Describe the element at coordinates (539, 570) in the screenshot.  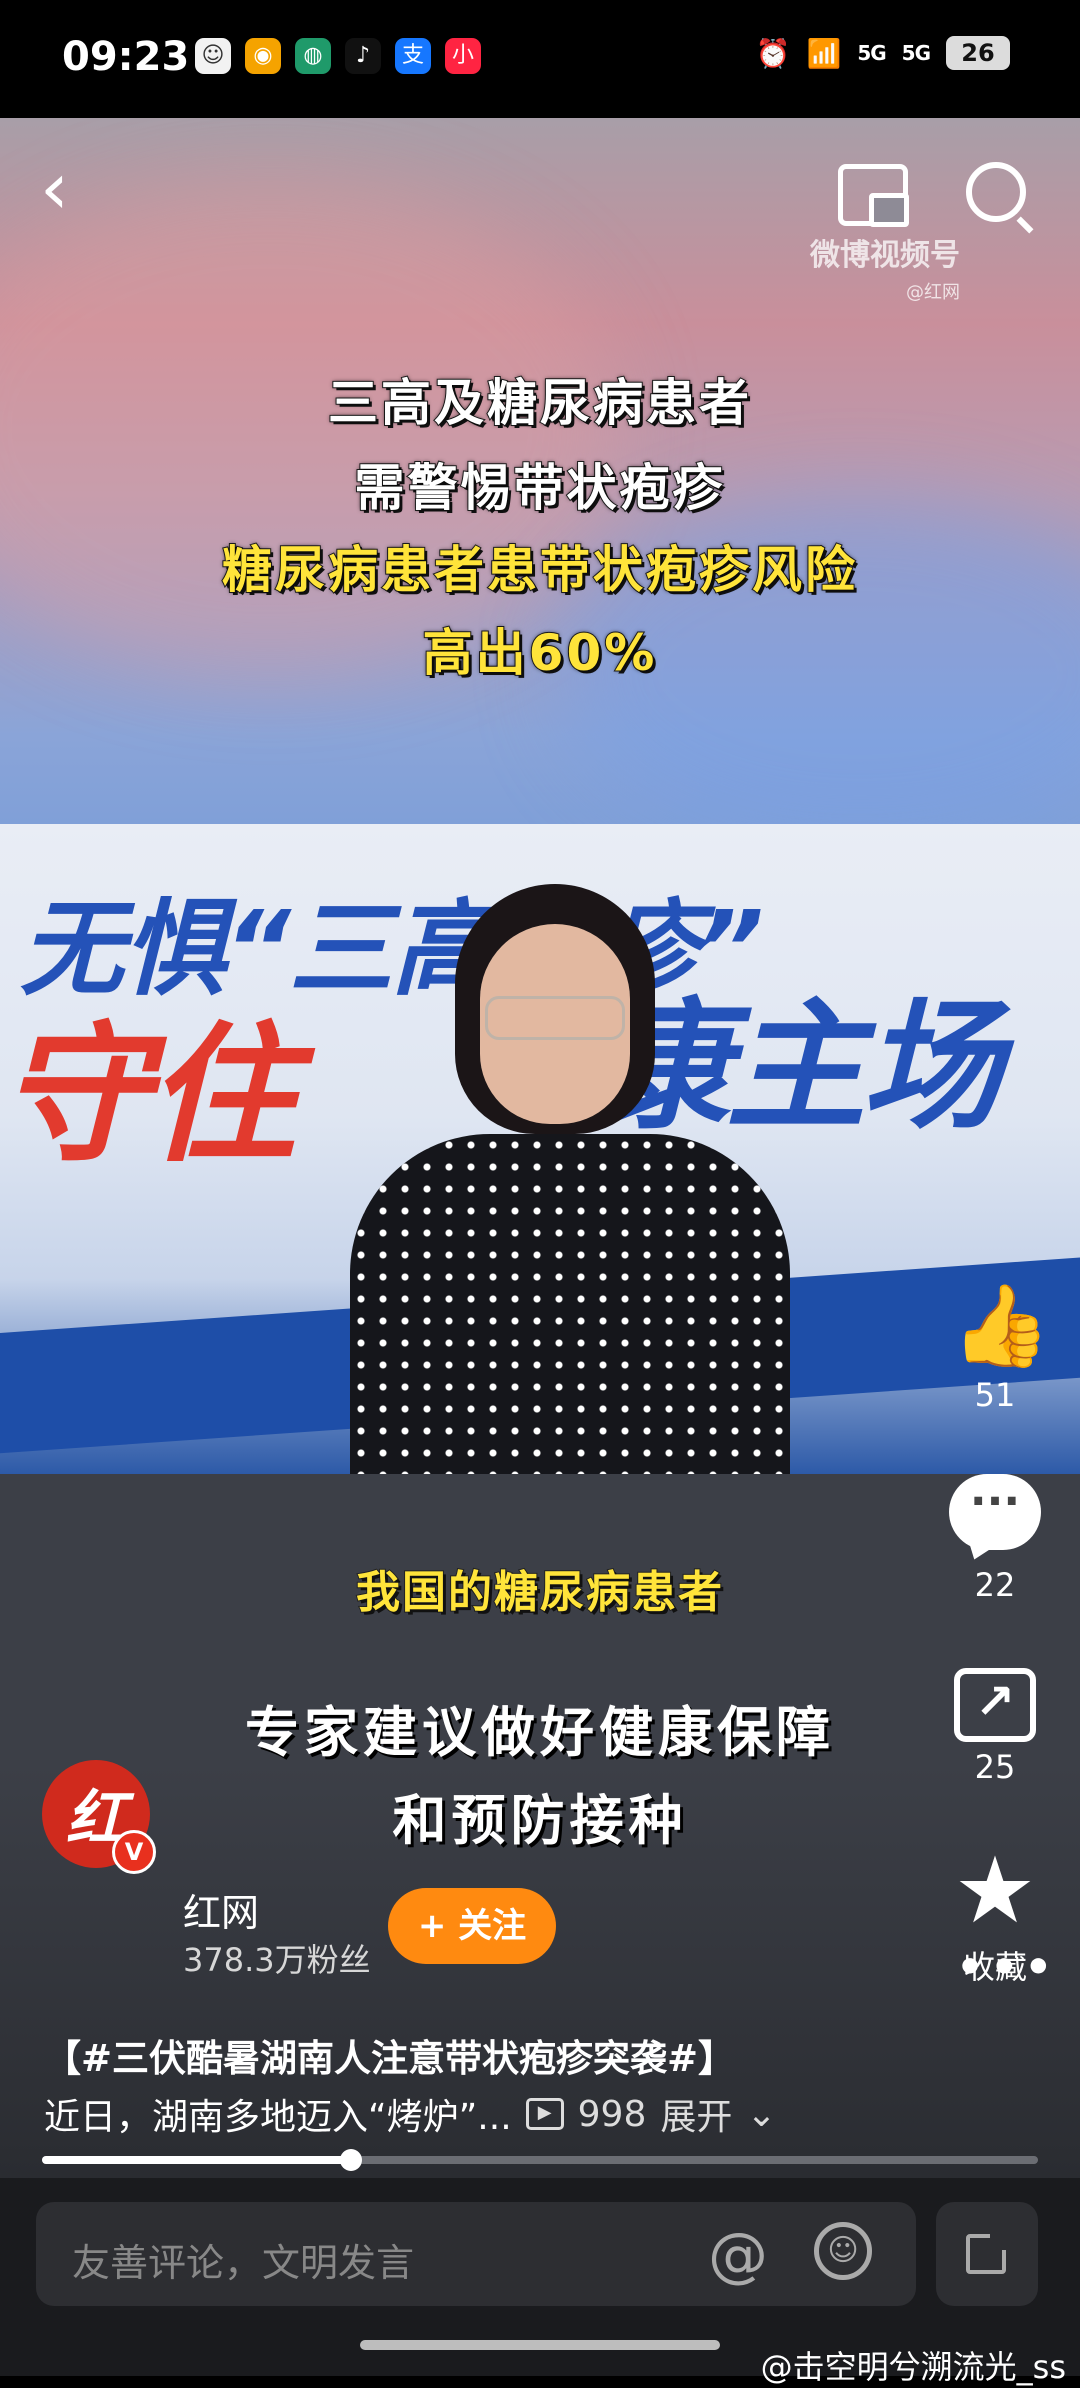
I see `caption-line-3: 糖尿病患者患带状疱疹风险` at that location.